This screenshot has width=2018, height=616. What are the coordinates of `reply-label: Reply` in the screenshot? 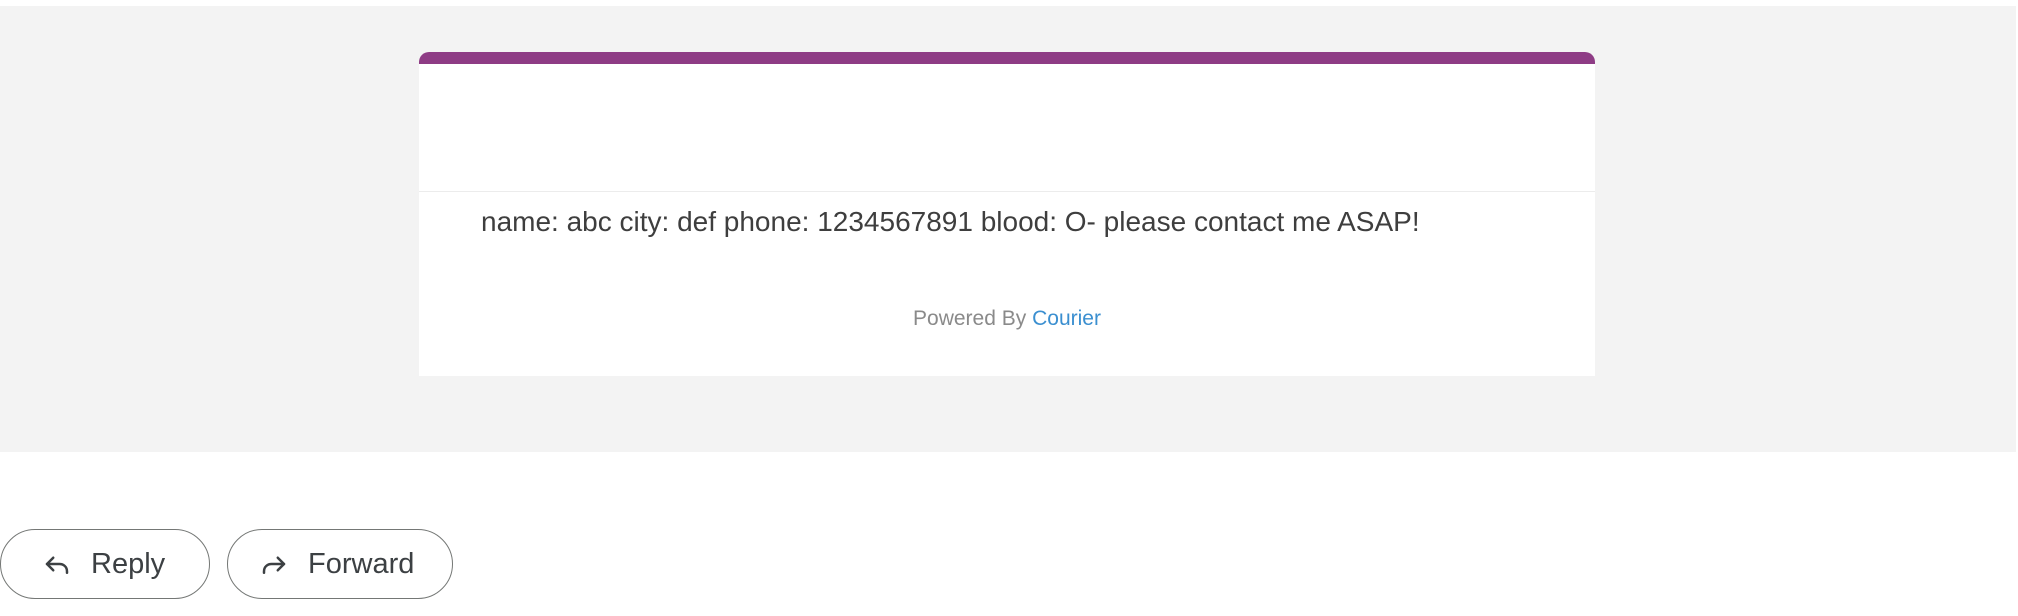 It's located at (128, 563).